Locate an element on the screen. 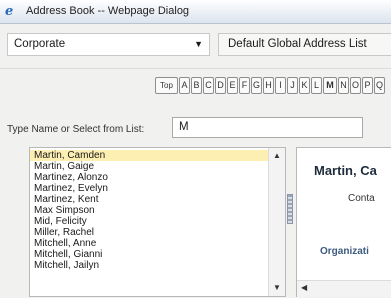 This screenshot has width=391, height=298. alpha-button-e: E is located at coordinates (232, 85).